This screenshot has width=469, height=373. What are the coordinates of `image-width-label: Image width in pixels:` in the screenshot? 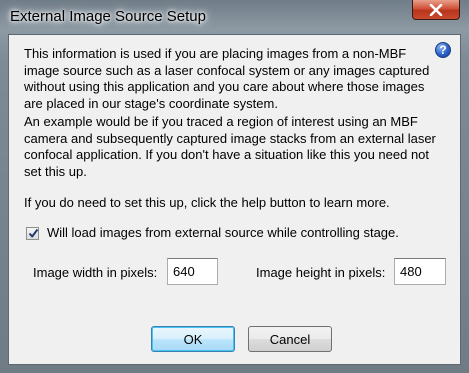 It's located at (95, 272).